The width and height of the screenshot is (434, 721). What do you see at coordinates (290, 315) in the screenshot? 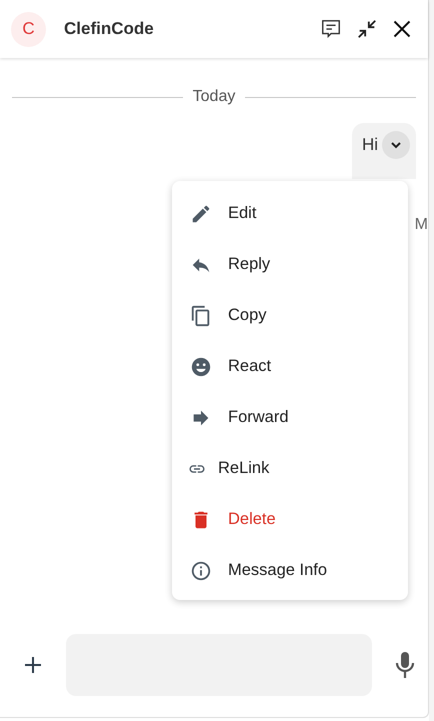
I see `menu-item: Copy` at bounding box center [290, 315].